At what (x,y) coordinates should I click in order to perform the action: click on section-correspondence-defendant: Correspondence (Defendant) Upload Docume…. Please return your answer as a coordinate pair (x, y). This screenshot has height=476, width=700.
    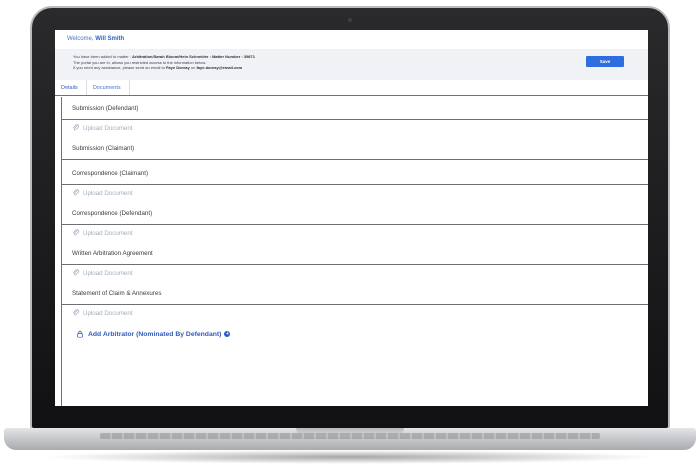
    Looking at the image, I should click on (355, 222).